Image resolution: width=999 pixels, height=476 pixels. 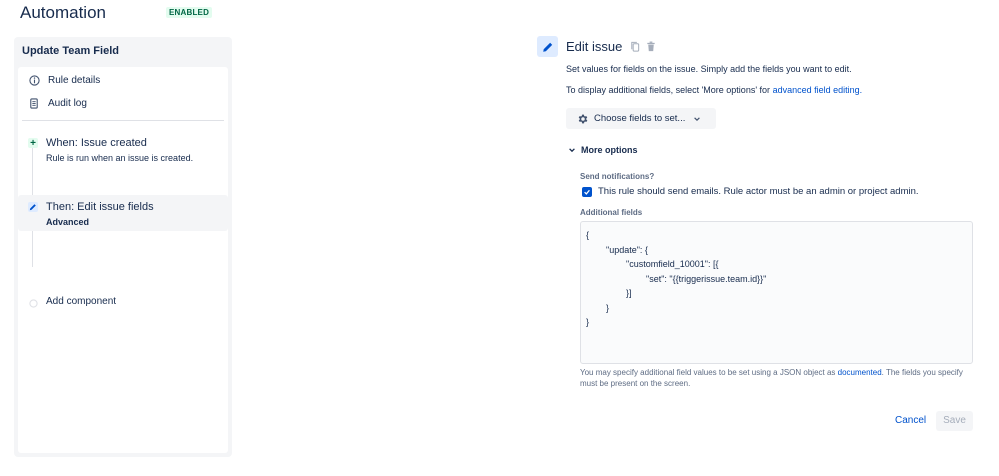 I want to click on gear-icon, so click(x=582, y=118).